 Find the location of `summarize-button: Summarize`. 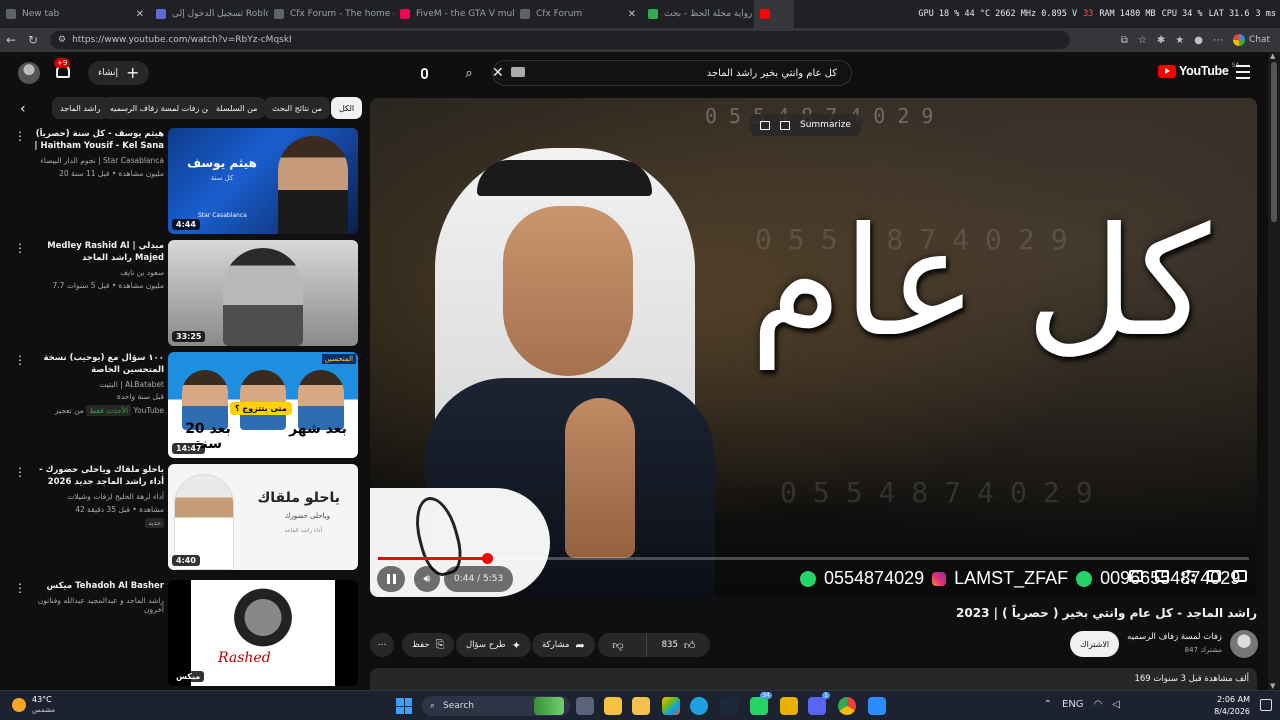

summarize-button: Summarize is located at coordinates (825, 125).